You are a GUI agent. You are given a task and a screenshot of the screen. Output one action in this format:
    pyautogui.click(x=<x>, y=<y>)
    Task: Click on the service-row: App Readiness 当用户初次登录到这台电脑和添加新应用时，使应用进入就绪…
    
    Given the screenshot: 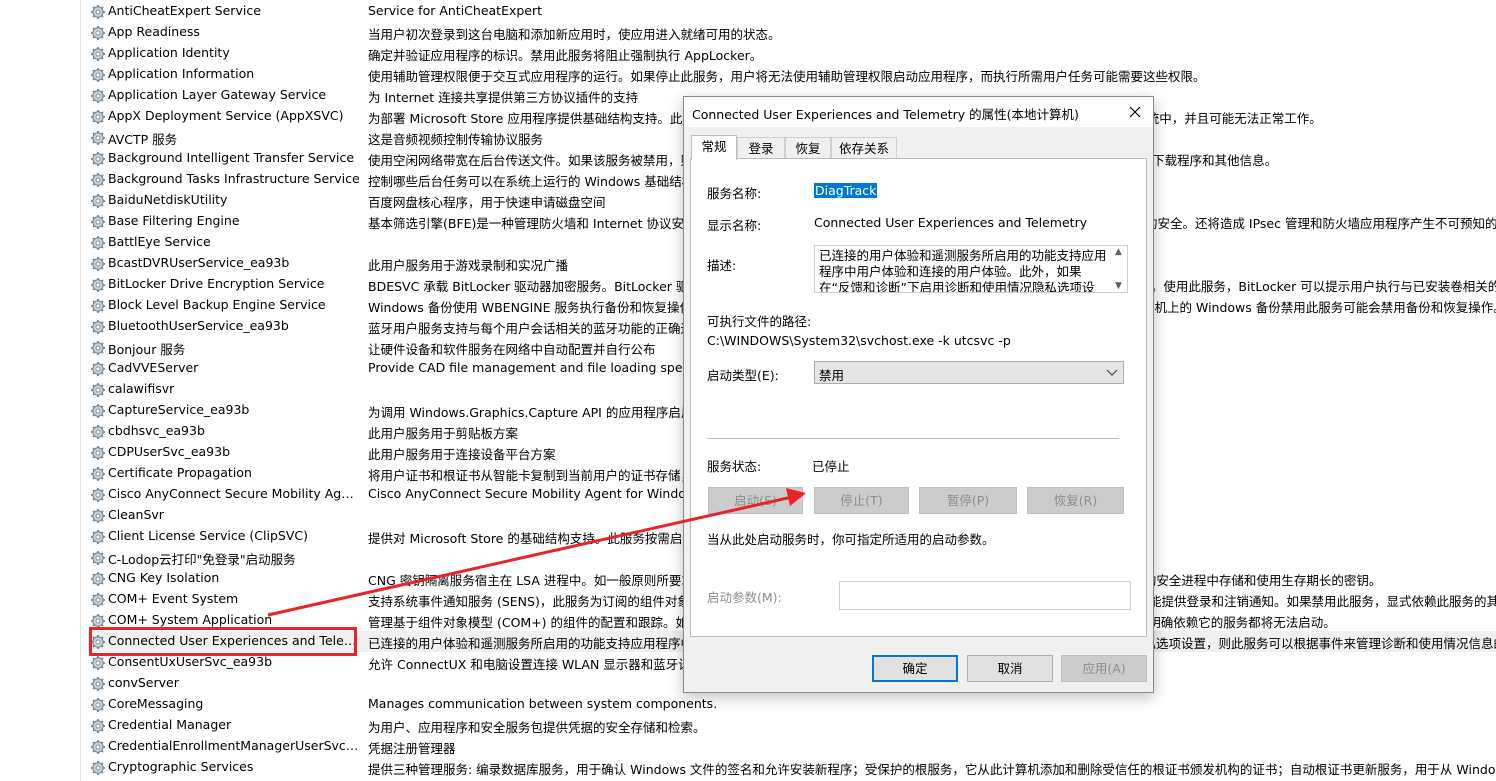 What is the action you would take?
    pyautogui.click(x=792, y=32)
    